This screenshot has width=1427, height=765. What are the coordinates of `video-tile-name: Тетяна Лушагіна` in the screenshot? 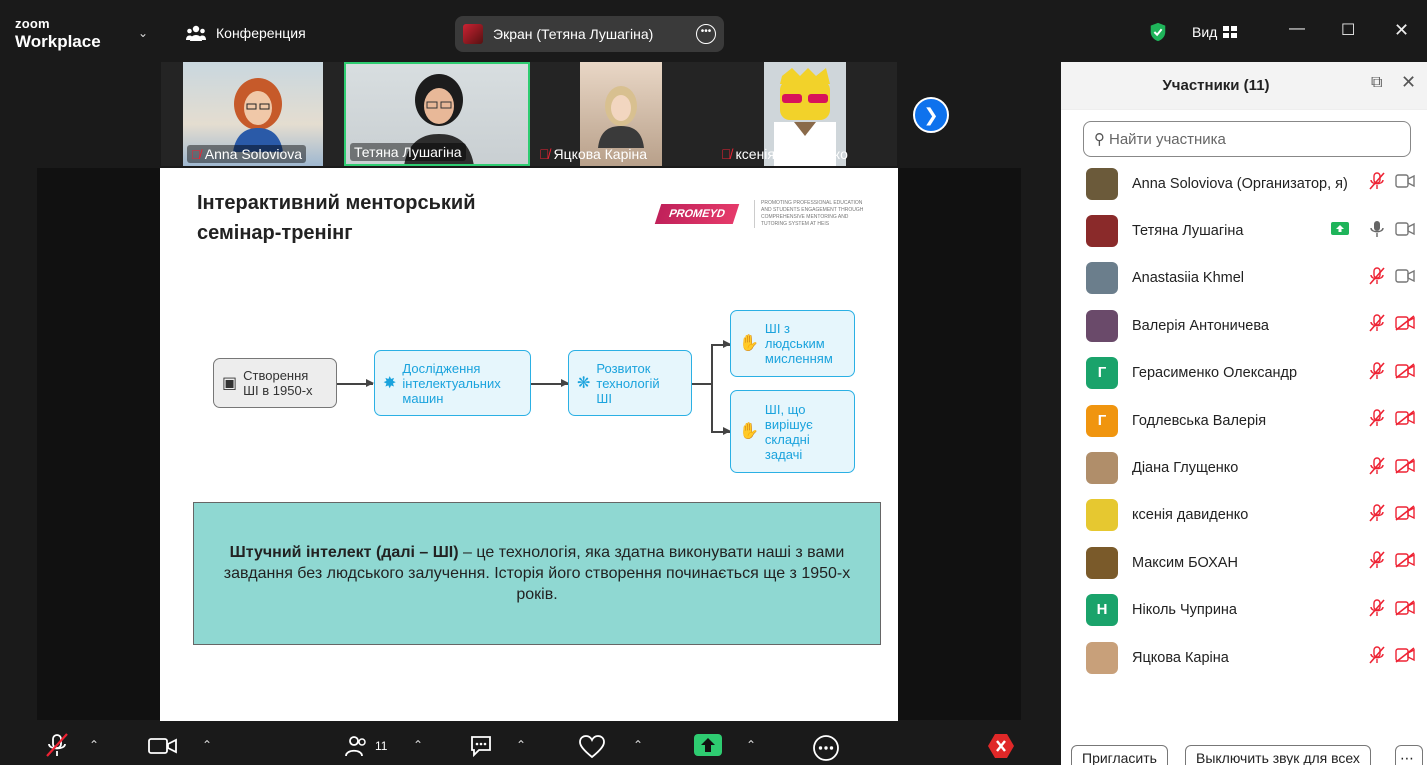 It's located at (408, 152).